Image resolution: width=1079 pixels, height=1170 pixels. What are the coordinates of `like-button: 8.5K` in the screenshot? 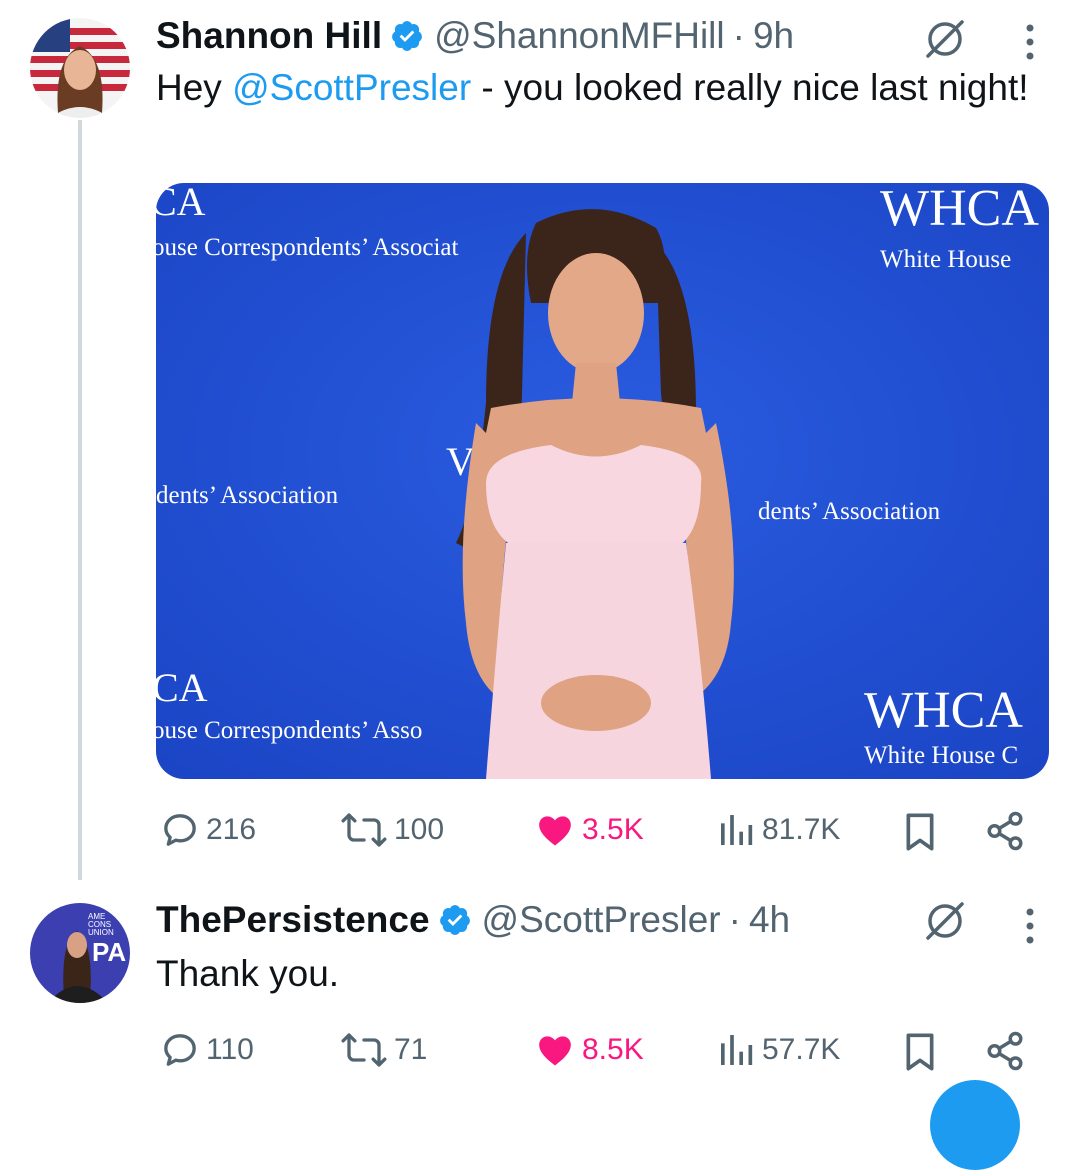 It's located at (589, 1050).